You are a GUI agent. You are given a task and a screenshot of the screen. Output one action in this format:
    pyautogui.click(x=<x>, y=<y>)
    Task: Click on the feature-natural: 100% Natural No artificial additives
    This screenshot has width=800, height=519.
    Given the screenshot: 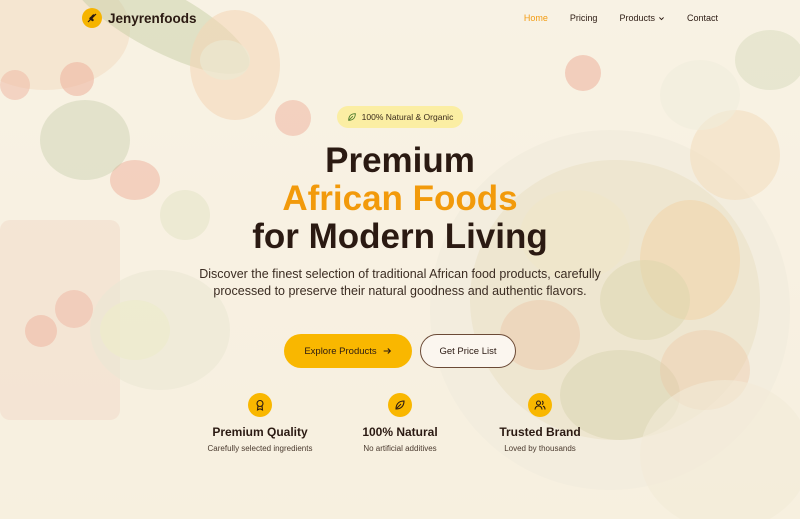 What is the action you would take?
    pyautogui.click(x=400, y=423)
    